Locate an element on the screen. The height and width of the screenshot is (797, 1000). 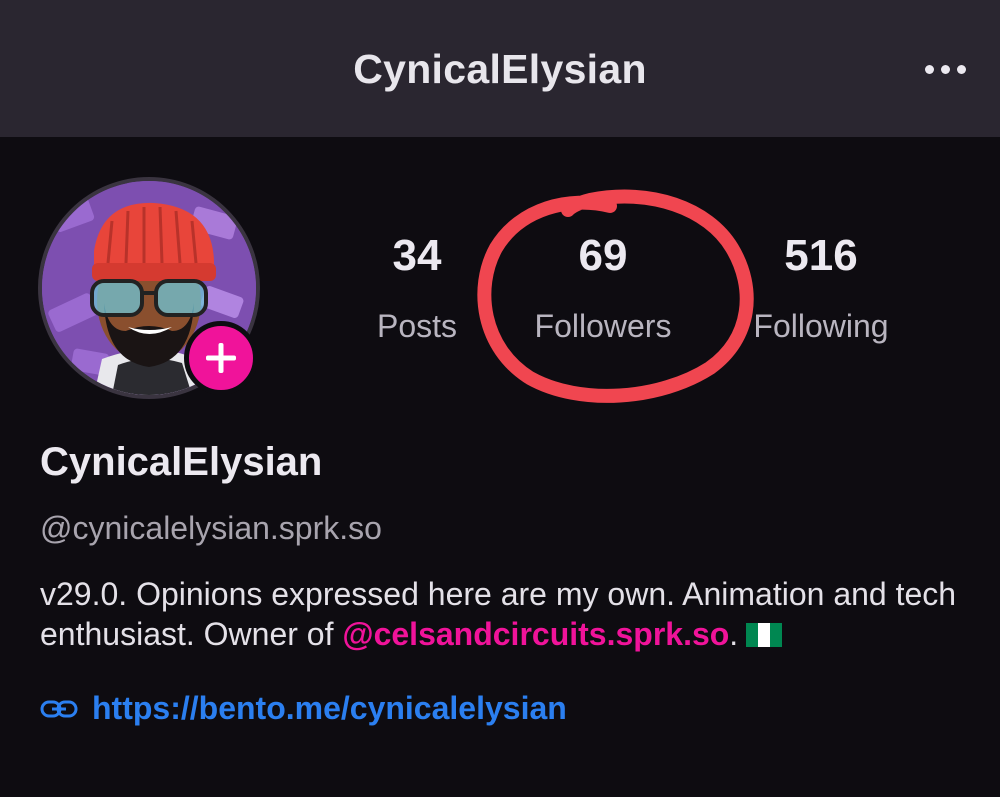
stat-followers: 69 Followers is located at coordinates (603, 287).